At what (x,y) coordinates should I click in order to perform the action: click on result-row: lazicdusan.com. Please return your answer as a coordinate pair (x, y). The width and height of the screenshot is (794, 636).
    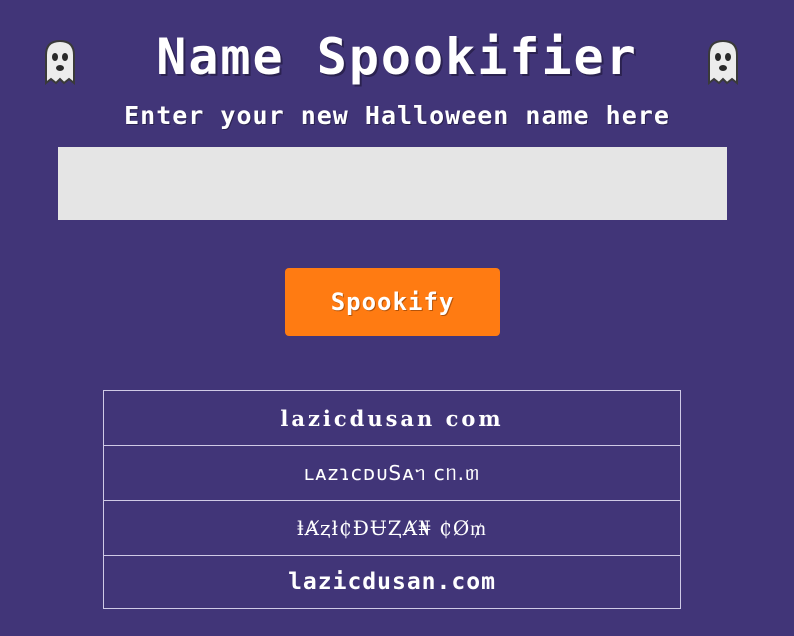
    Looking at the image, I should click on (392, 582).